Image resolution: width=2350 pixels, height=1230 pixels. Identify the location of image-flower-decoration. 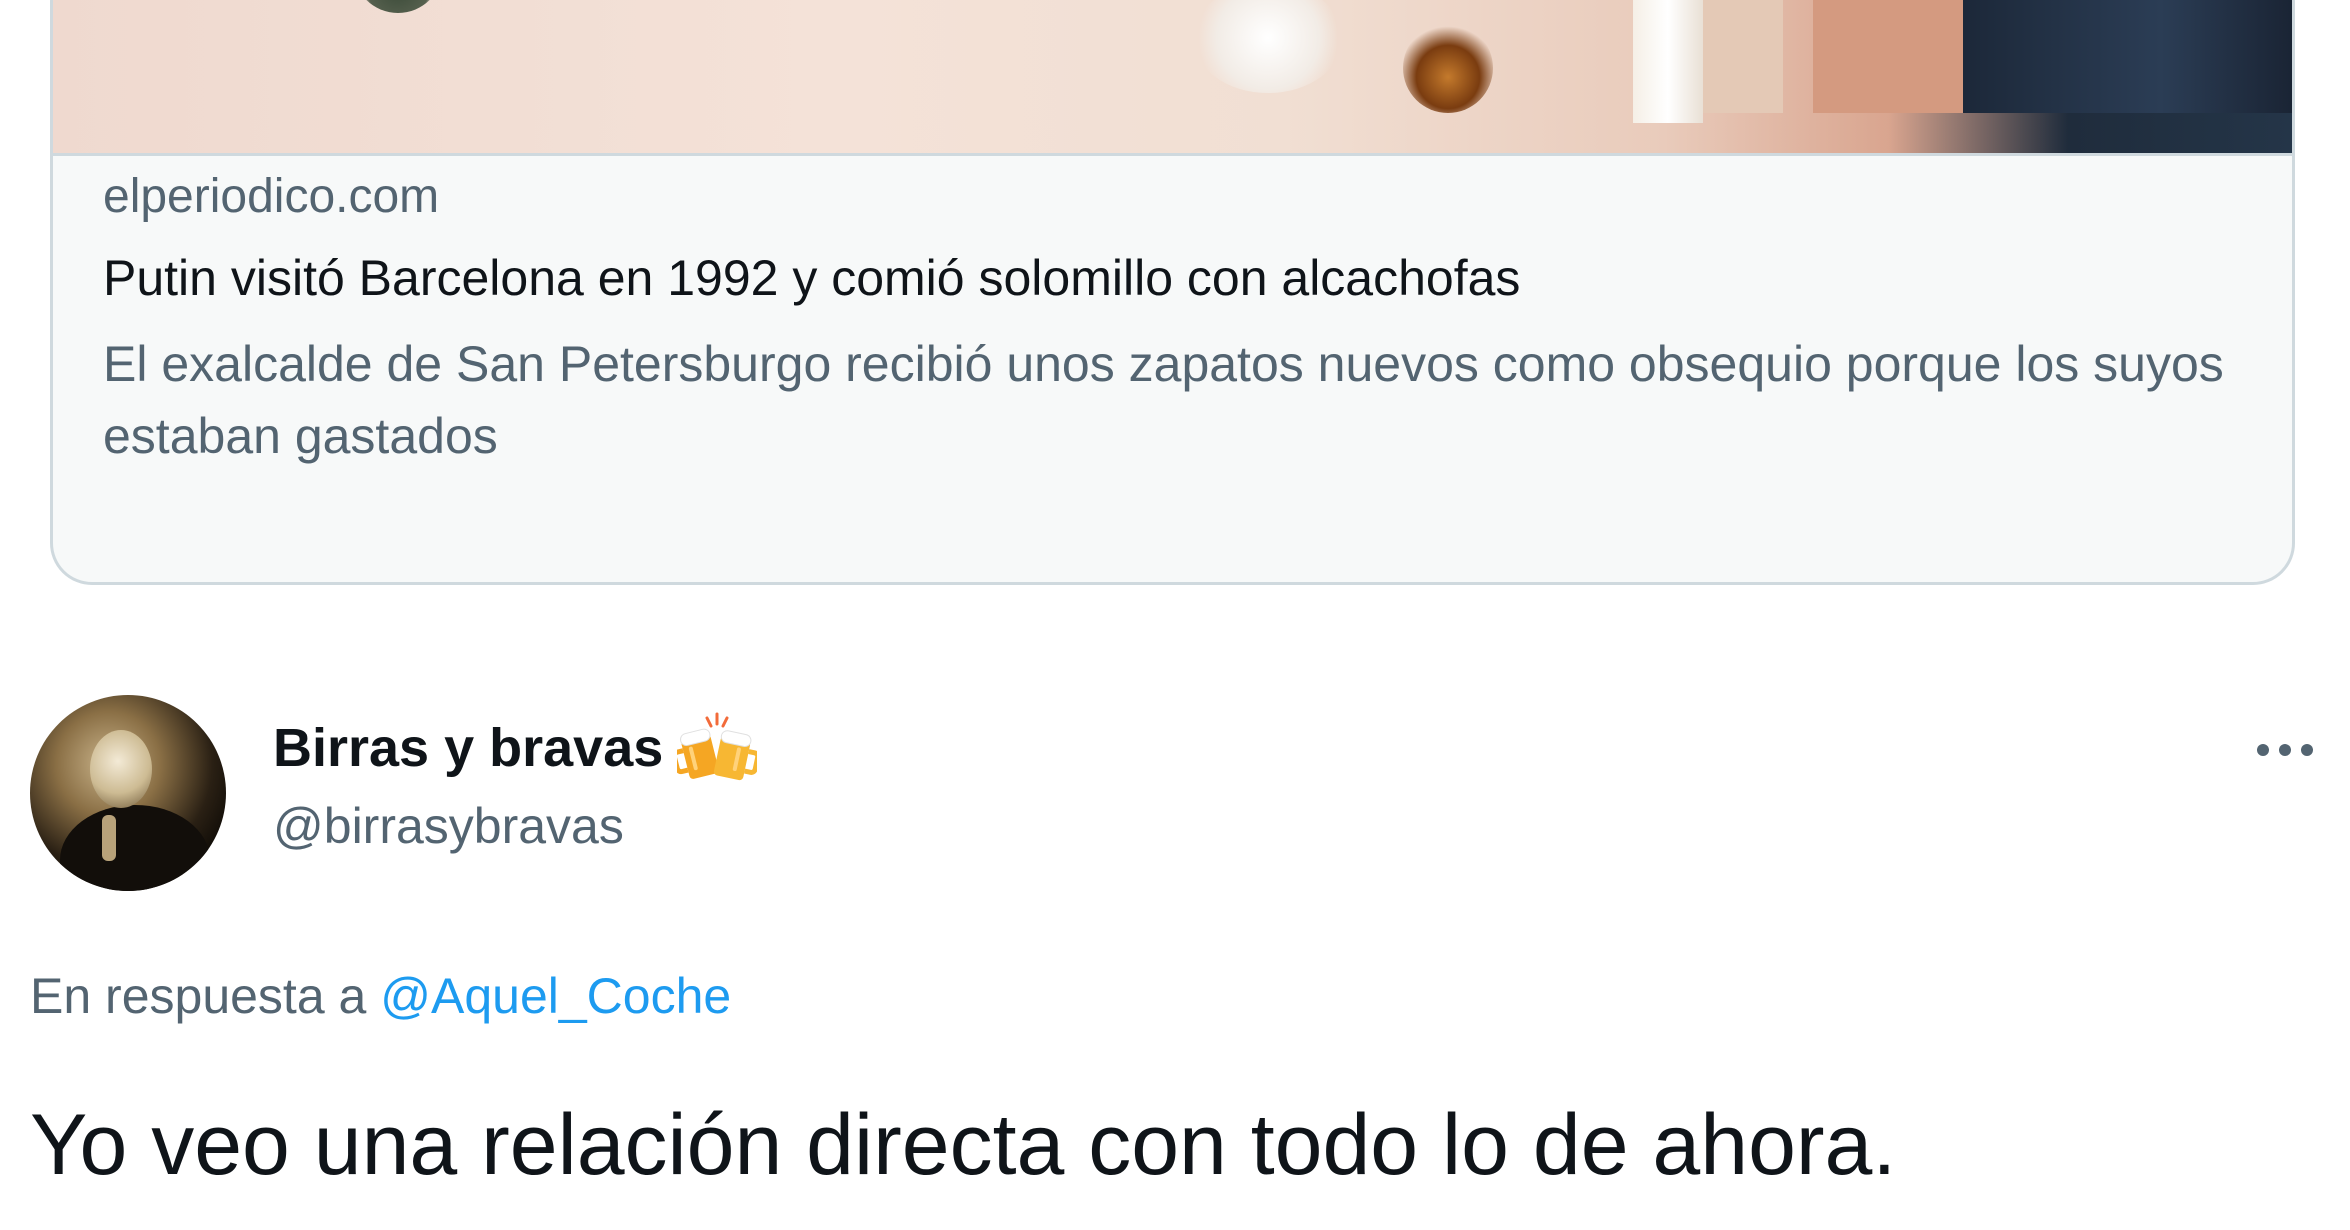
(398, 6).